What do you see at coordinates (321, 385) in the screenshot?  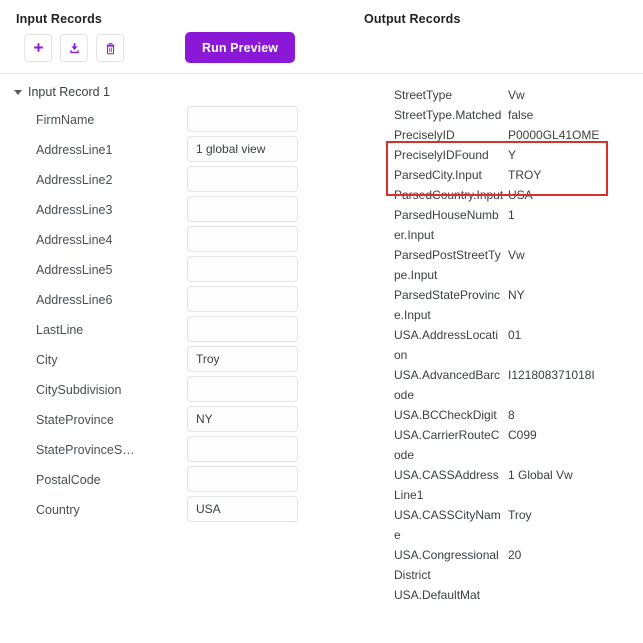 I see `output-record-row: USA.AdvancedBarcode I121808371018I` at bounding box center [321, 385].